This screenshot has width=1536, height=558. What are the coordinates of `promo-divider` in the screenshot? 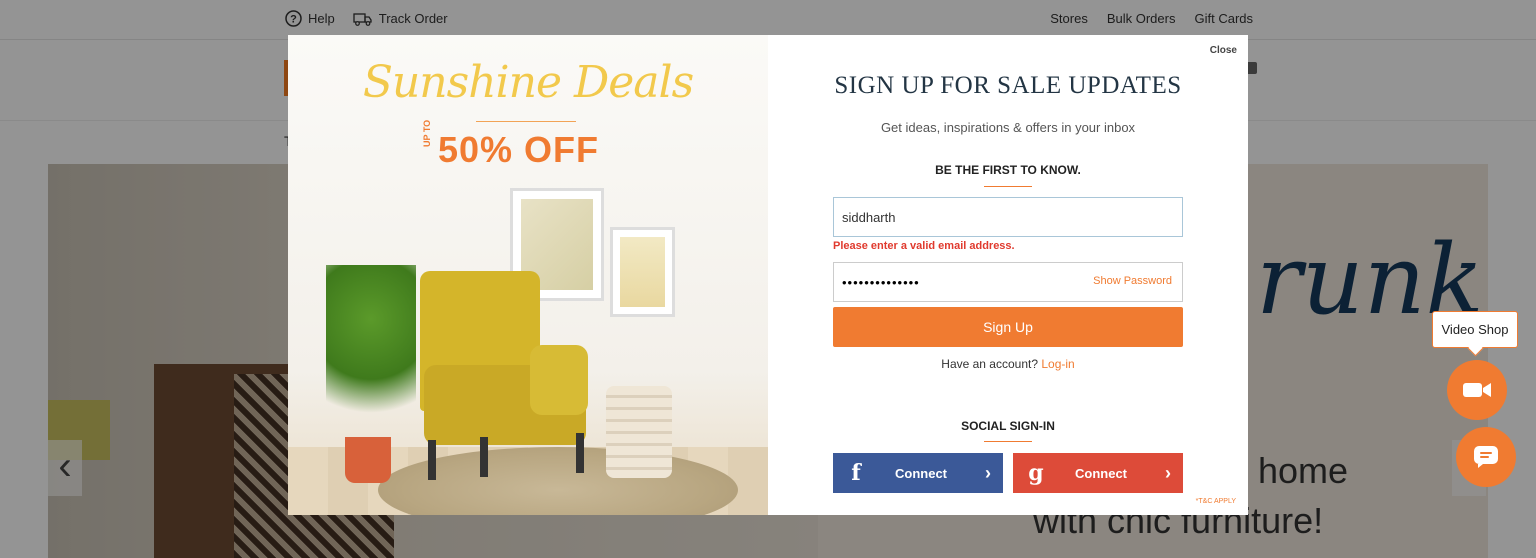 It's located at (526, 121).